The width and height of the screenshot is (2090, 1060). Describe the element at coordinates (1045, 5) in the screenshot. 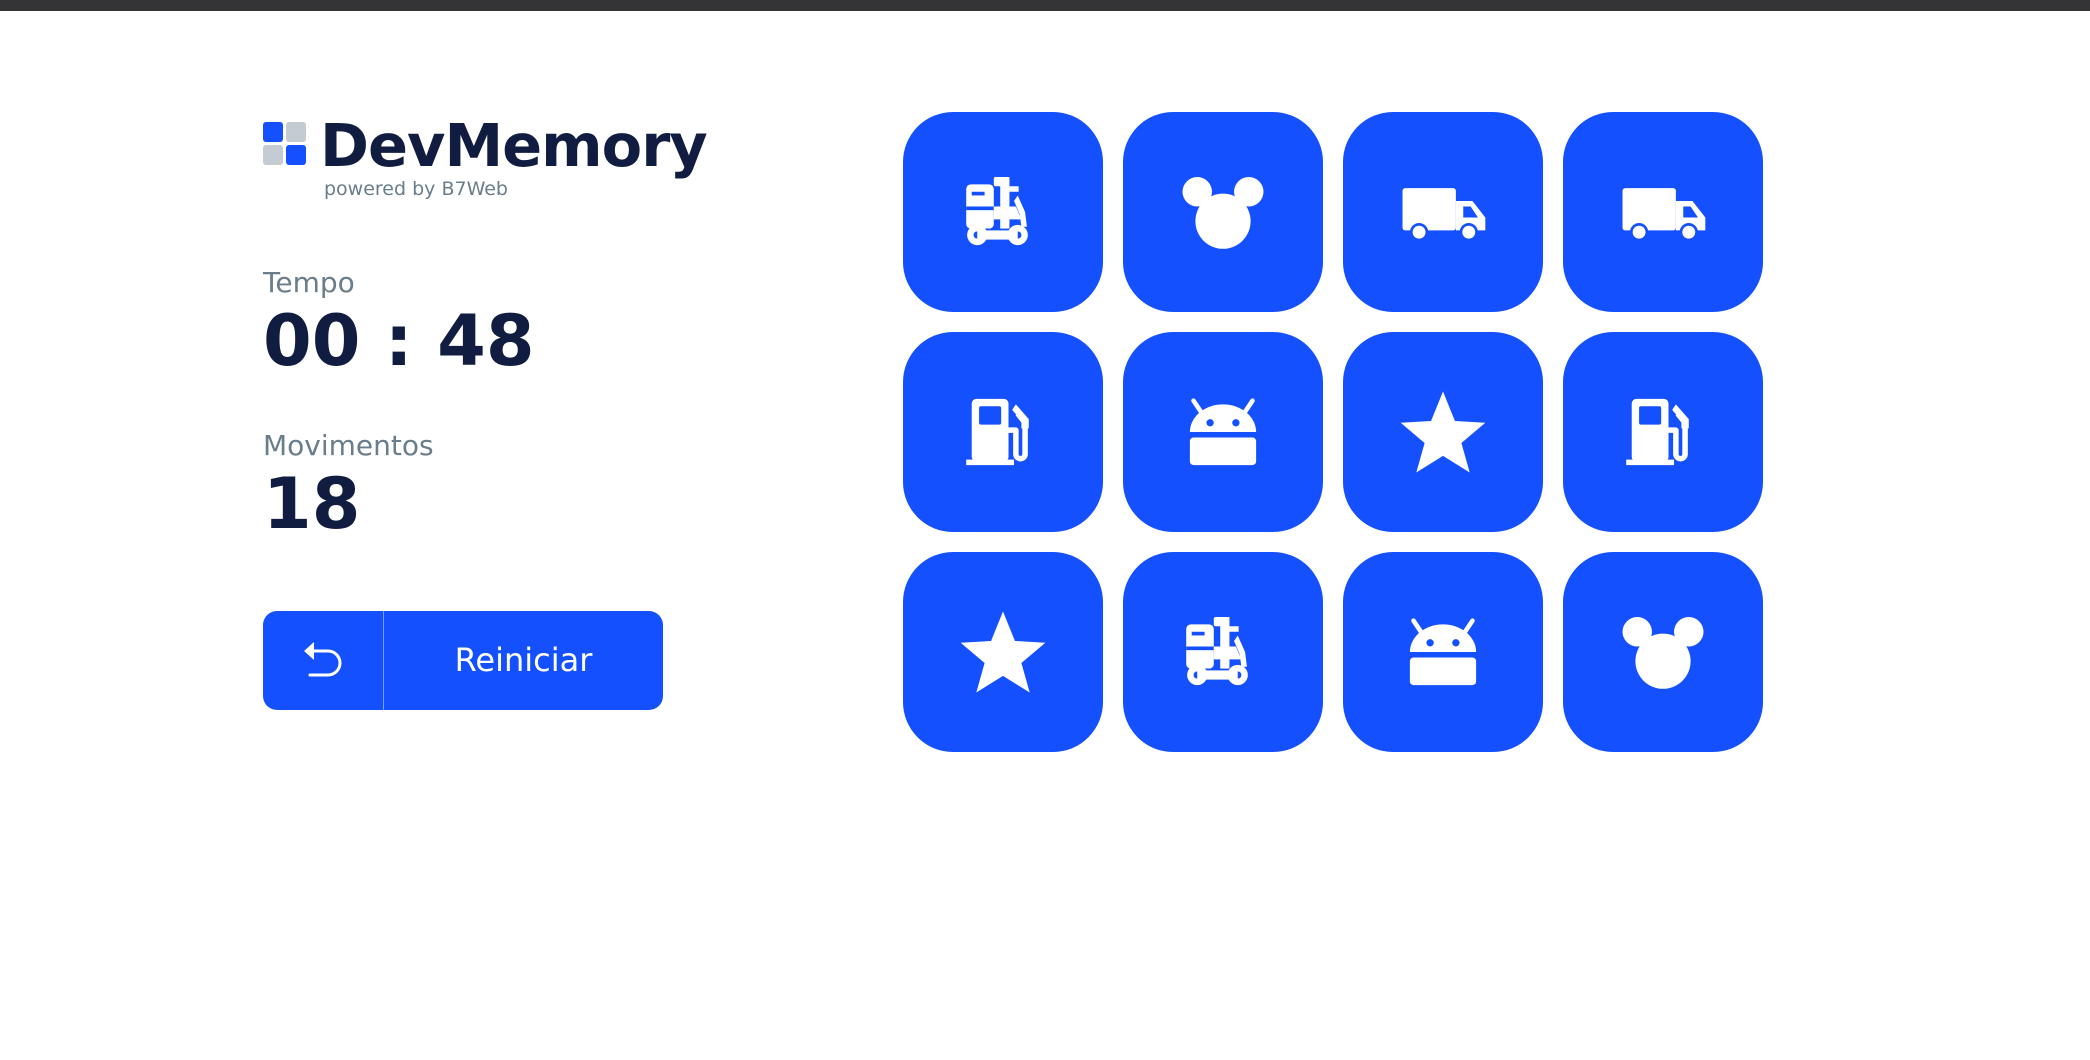

I see `window-top-bar` at that location.